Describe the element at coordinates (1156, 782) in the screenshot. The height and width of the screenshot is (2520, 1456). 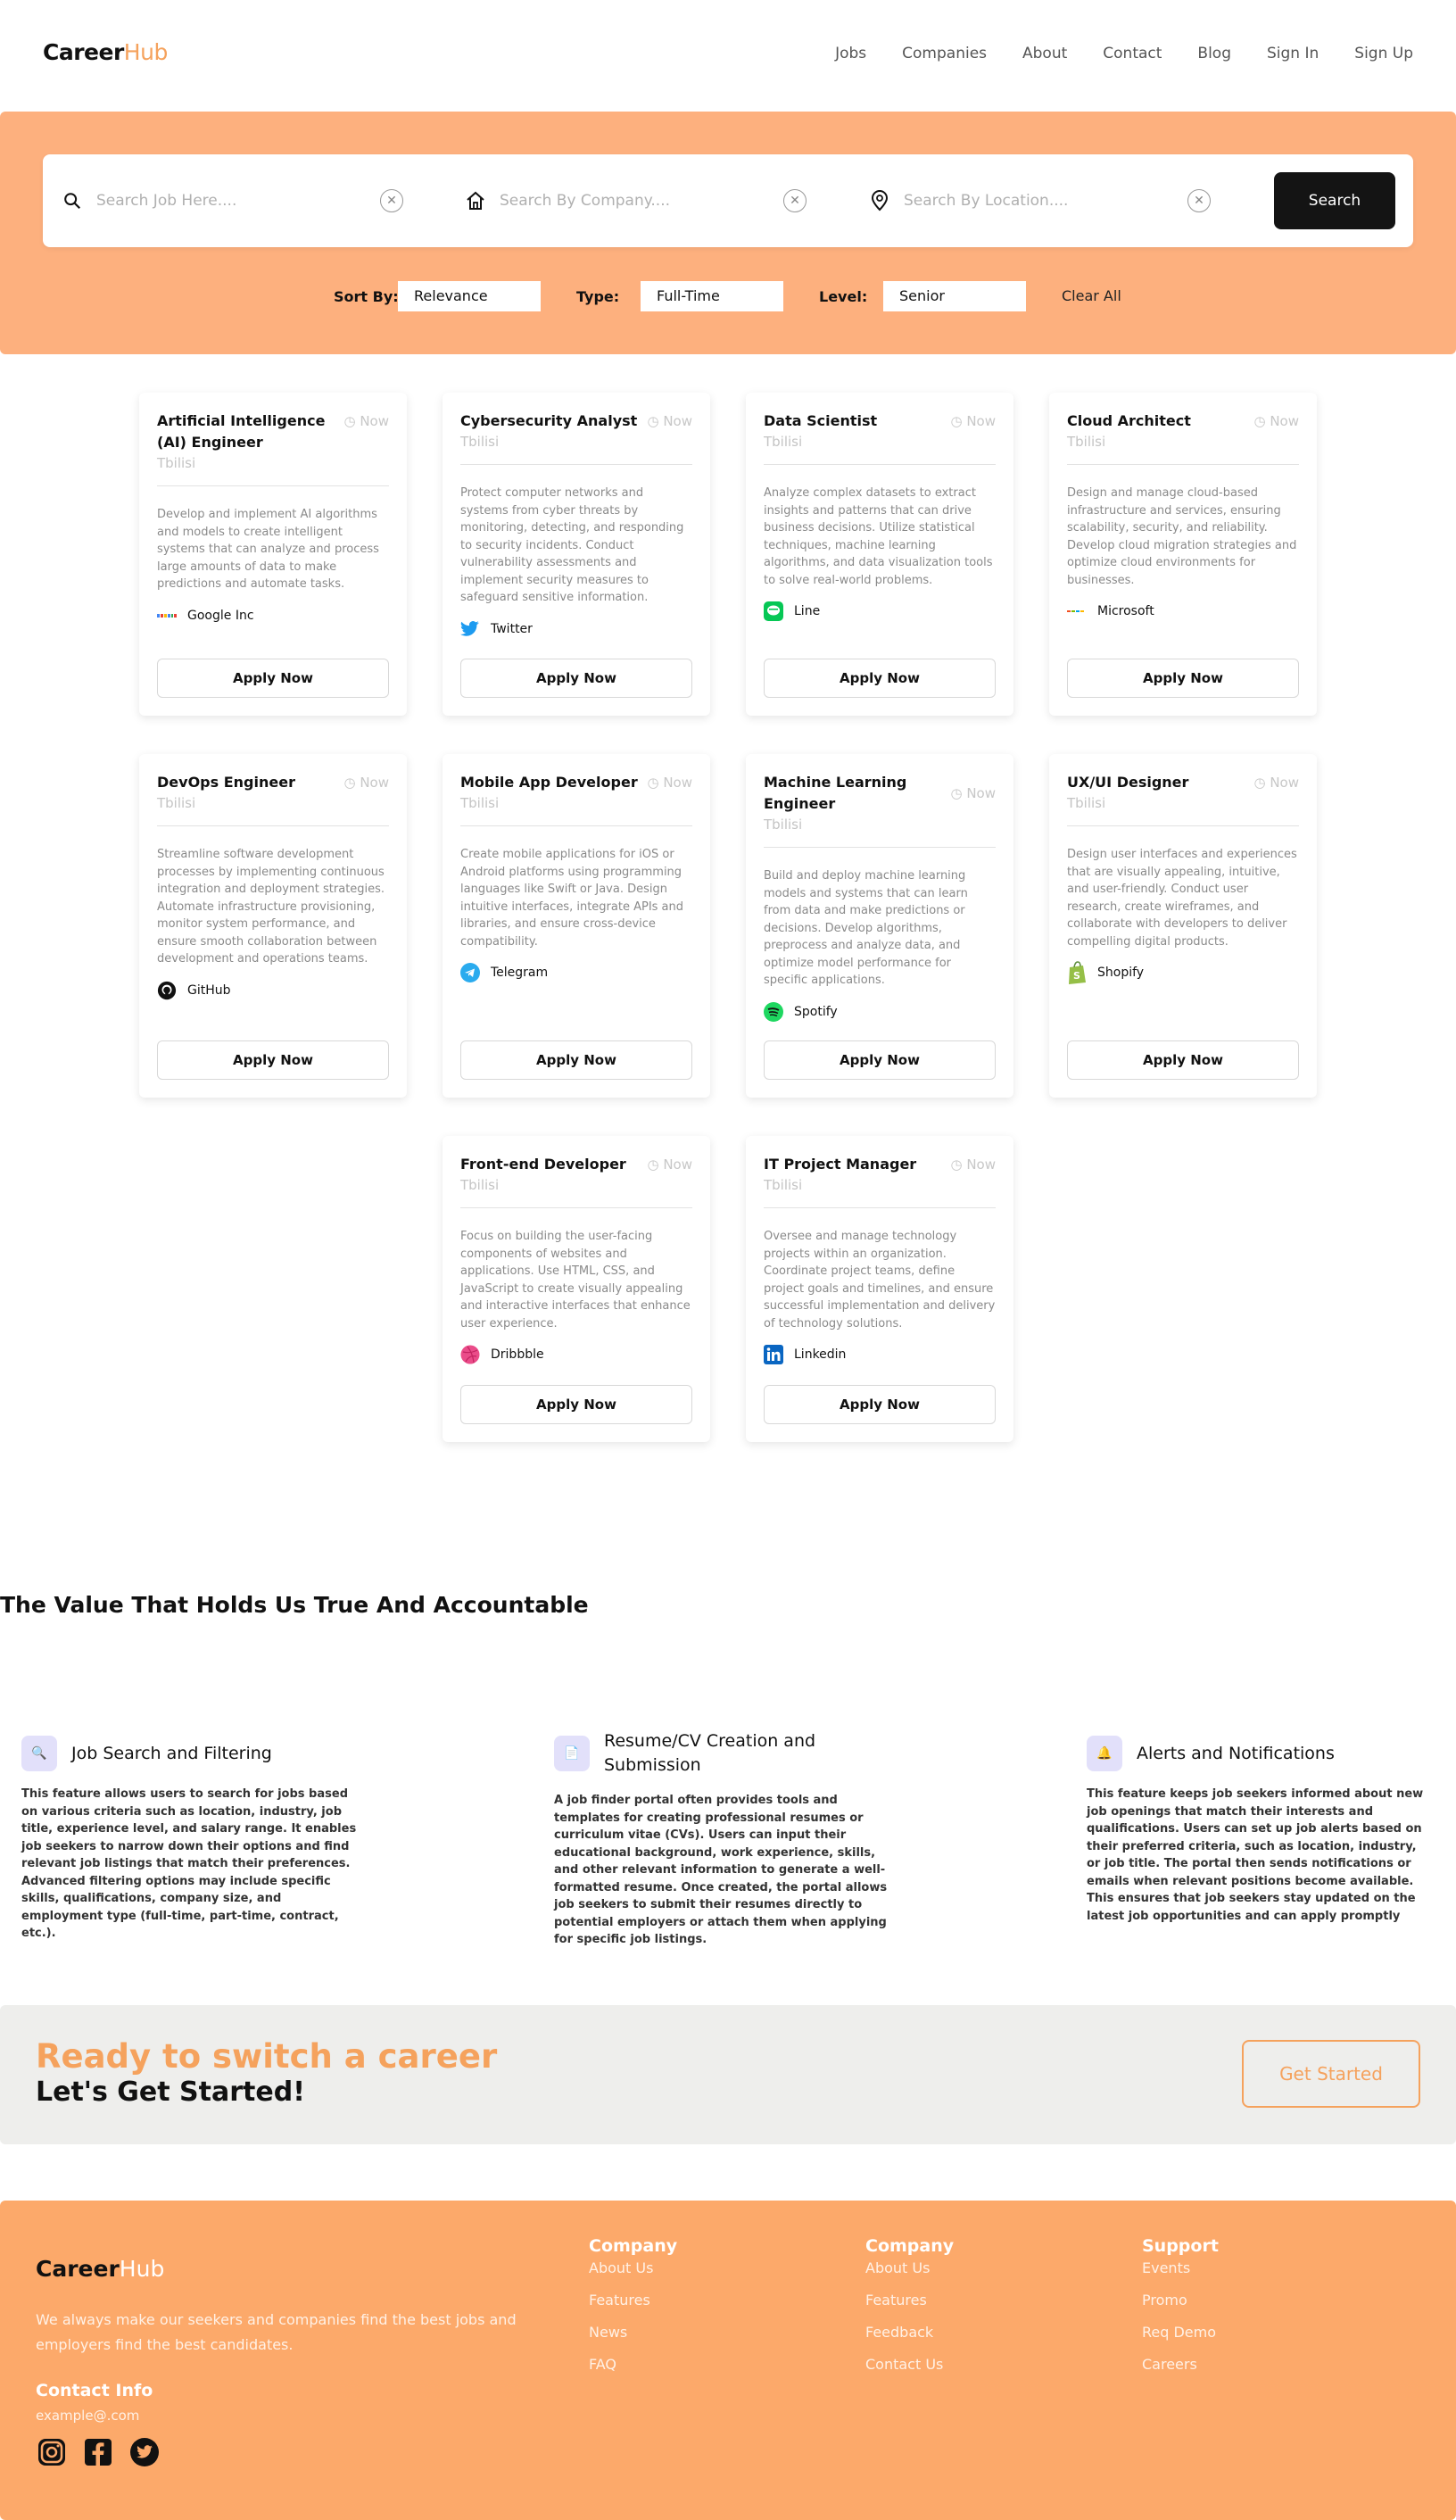
I see `job-title: UX/UI Designer` at that location.